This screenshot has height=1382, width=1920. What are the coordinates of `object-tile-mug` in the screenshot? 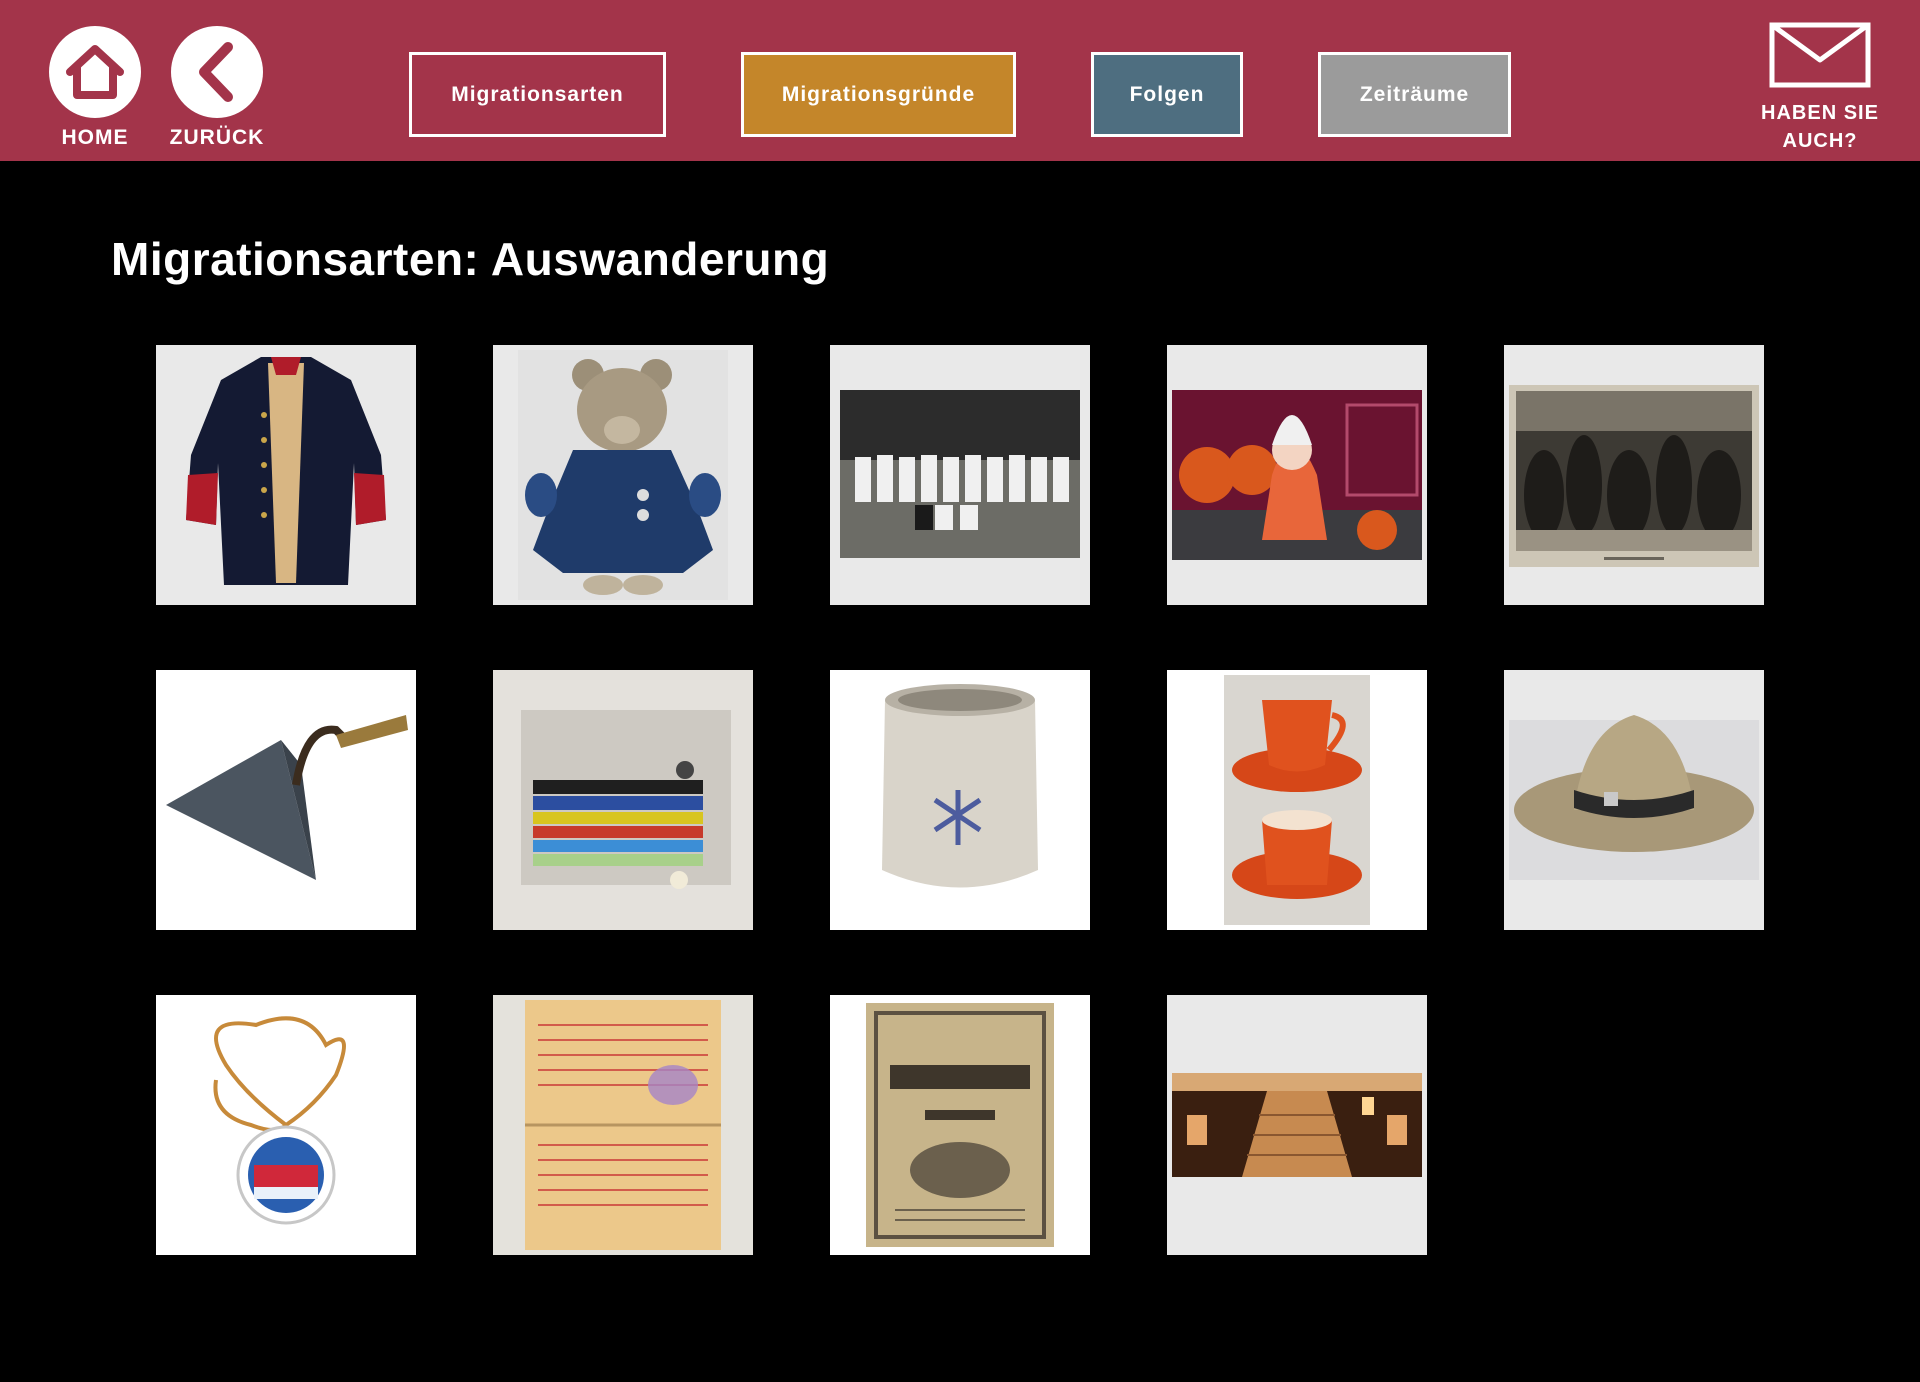 It's located at (960, 800).